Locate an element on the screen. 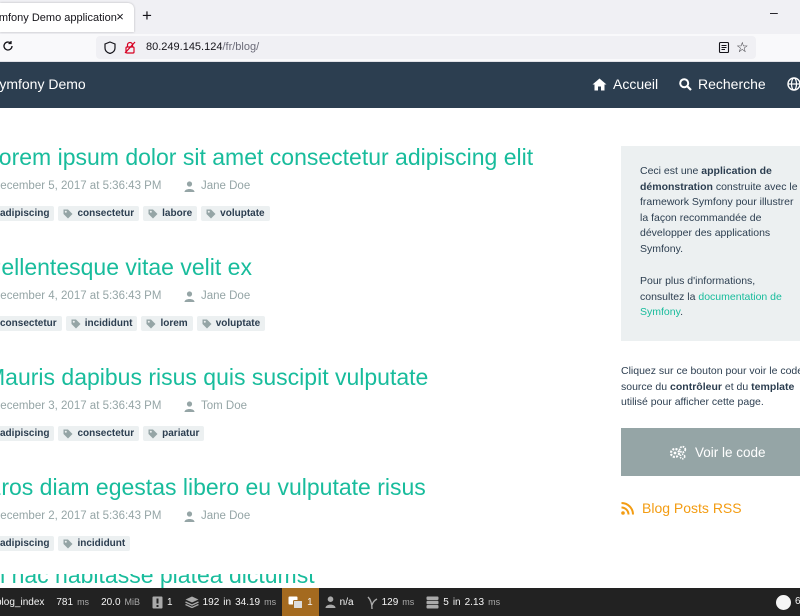 This screenshot has height=616, width=800. new-tab-icon: + is located at coordinates (147, 16).